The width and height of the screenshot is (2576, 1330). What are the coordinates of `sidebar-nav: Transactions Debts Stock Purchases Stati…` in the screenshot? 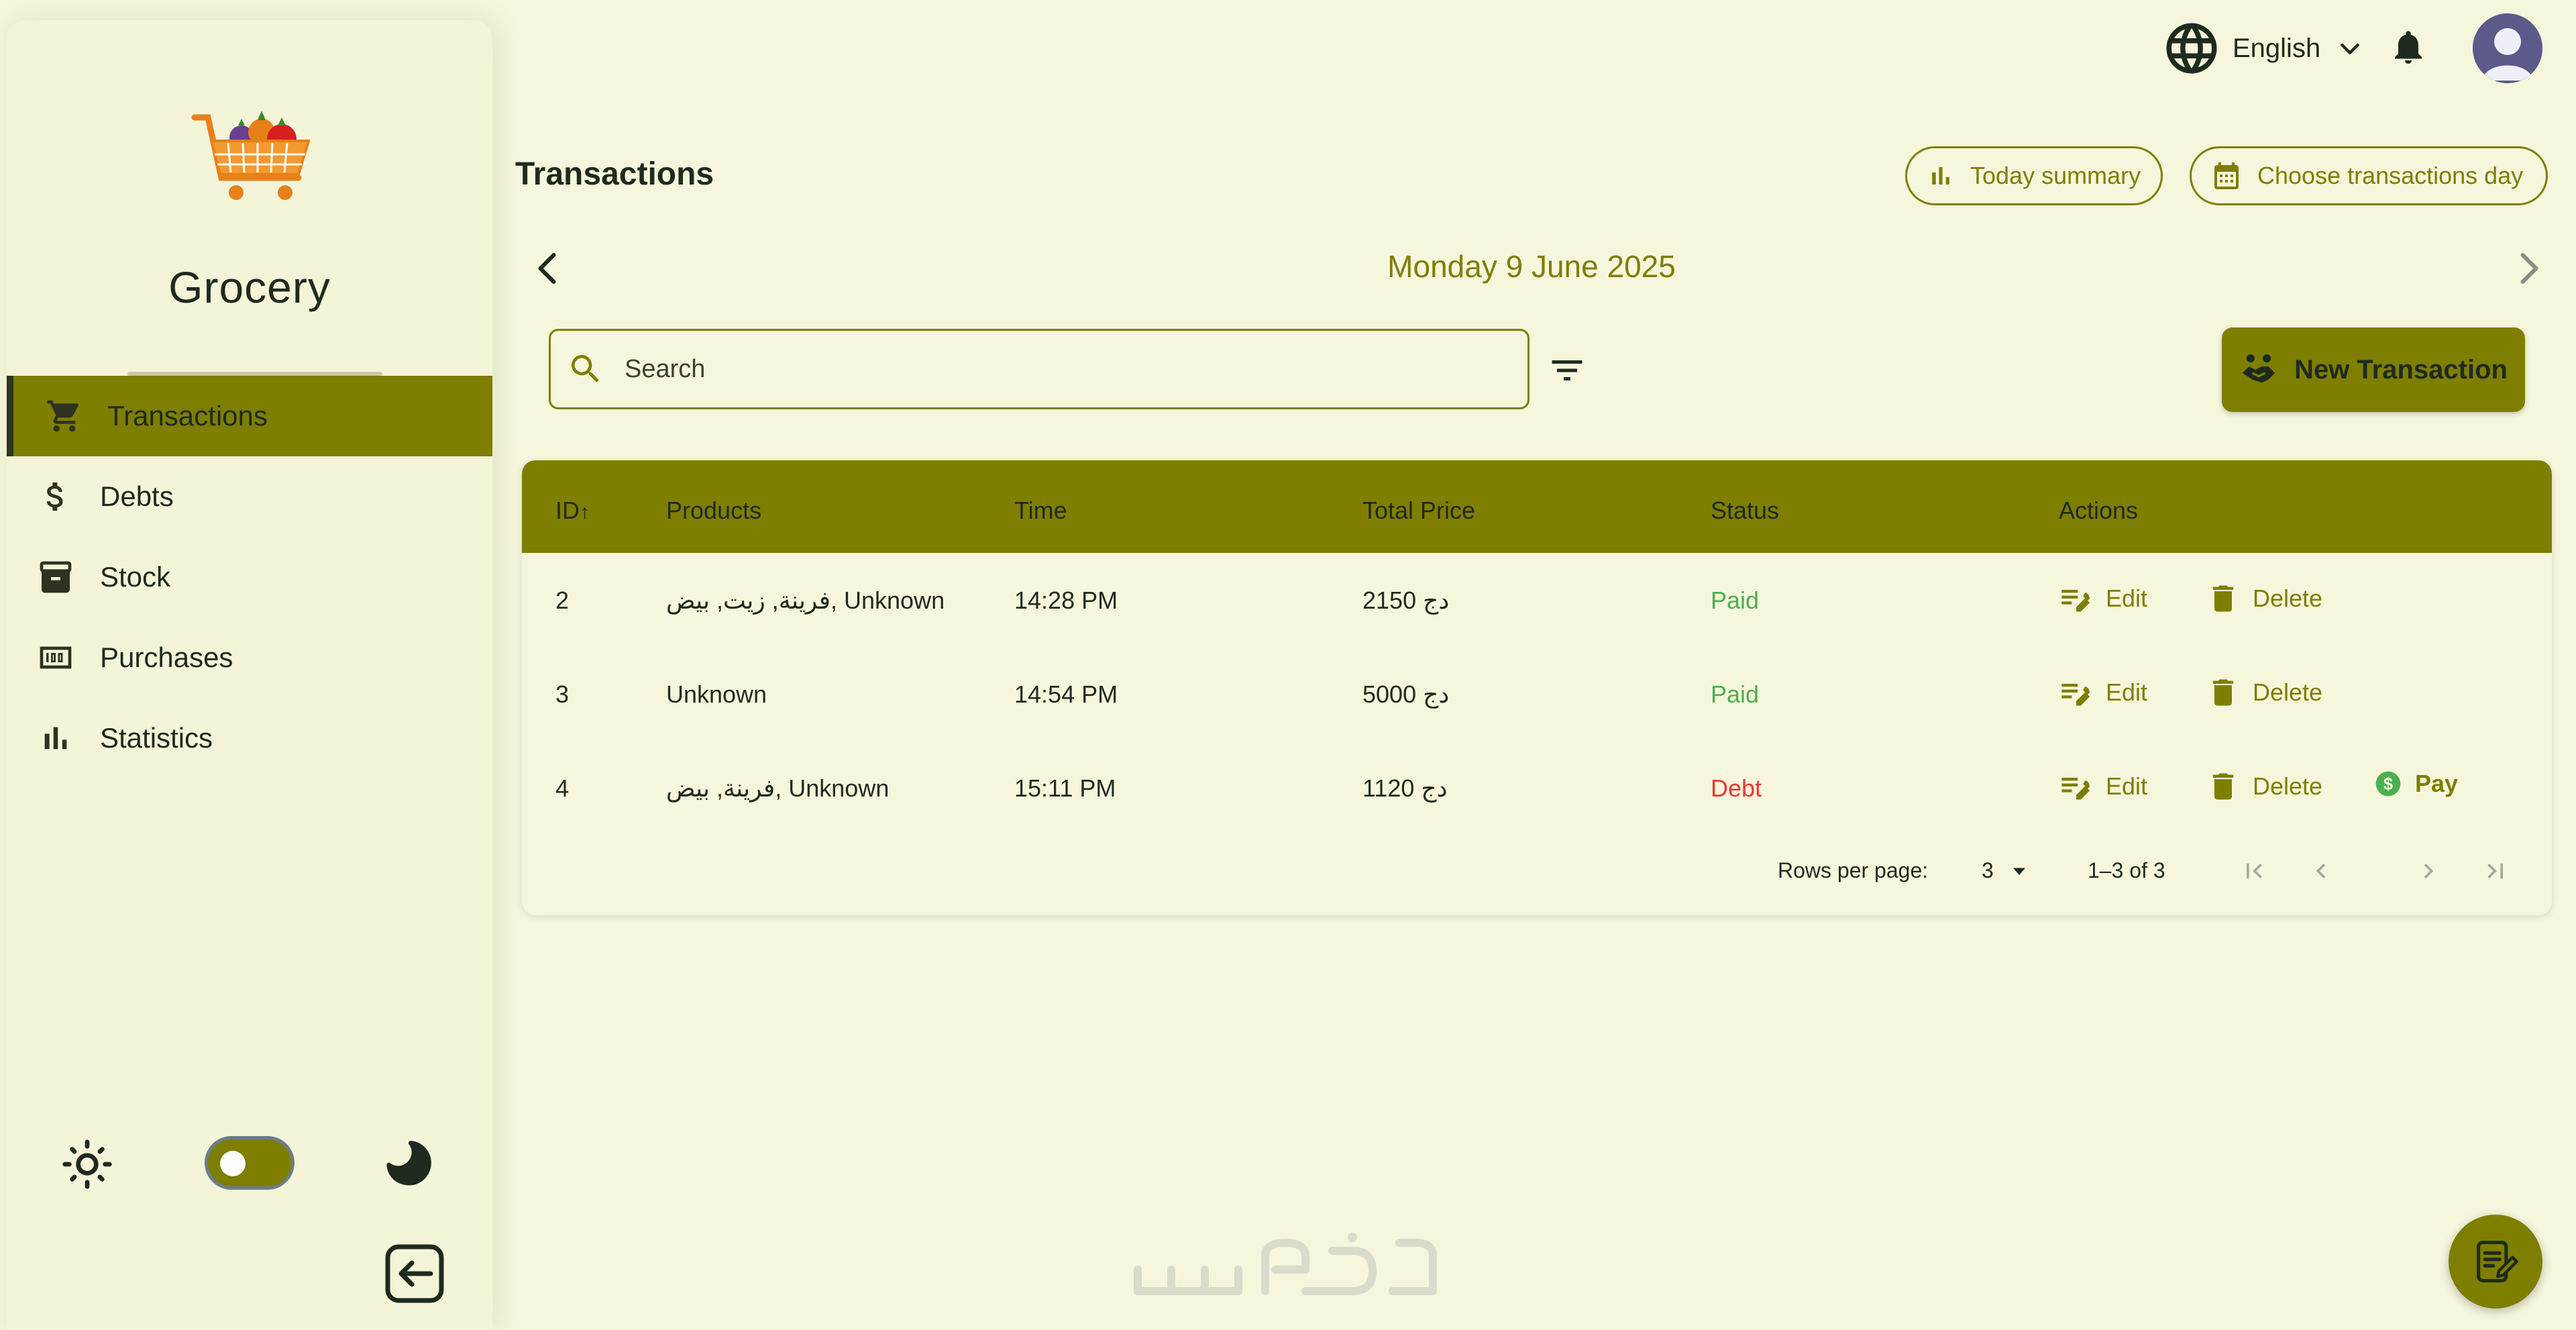 It's located at (249, 577).